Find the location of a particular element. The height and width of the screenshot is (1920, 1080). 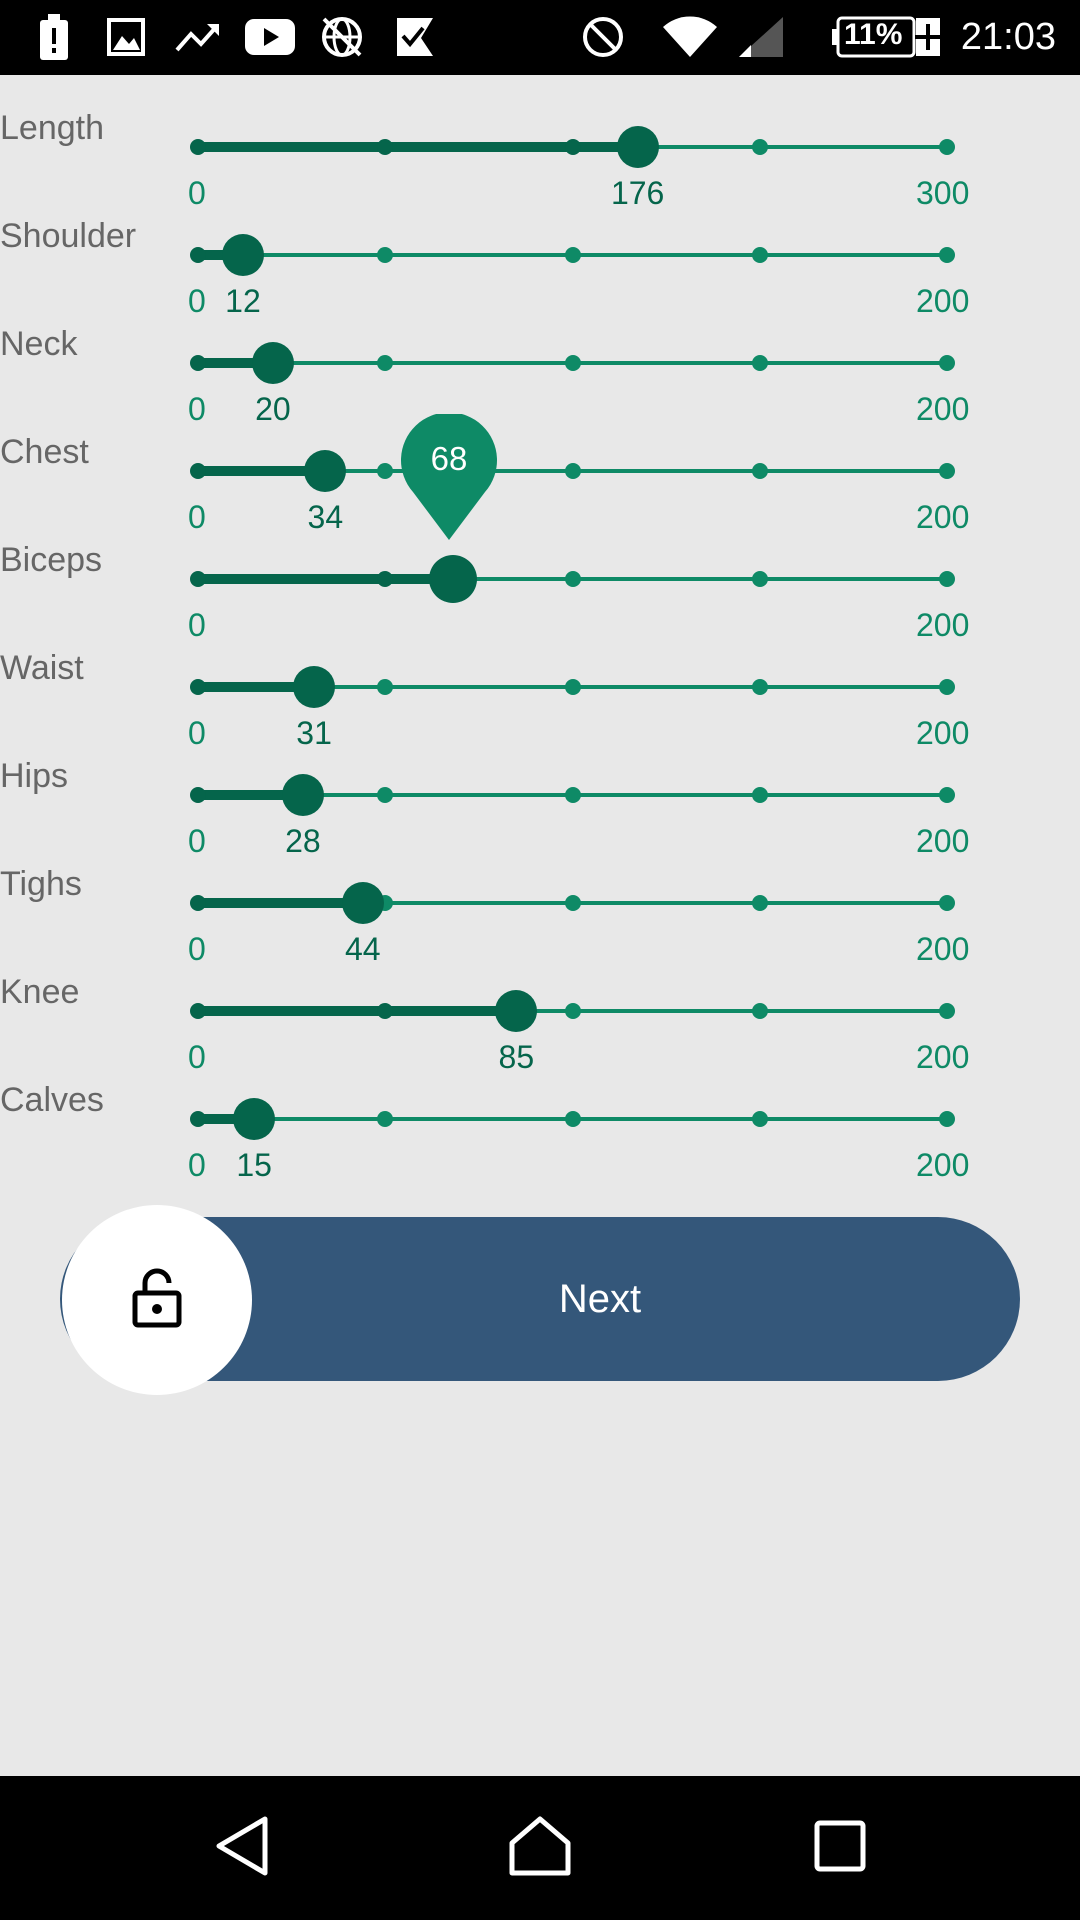

slider-label: Shoulder is located at coordinates (68, 236).